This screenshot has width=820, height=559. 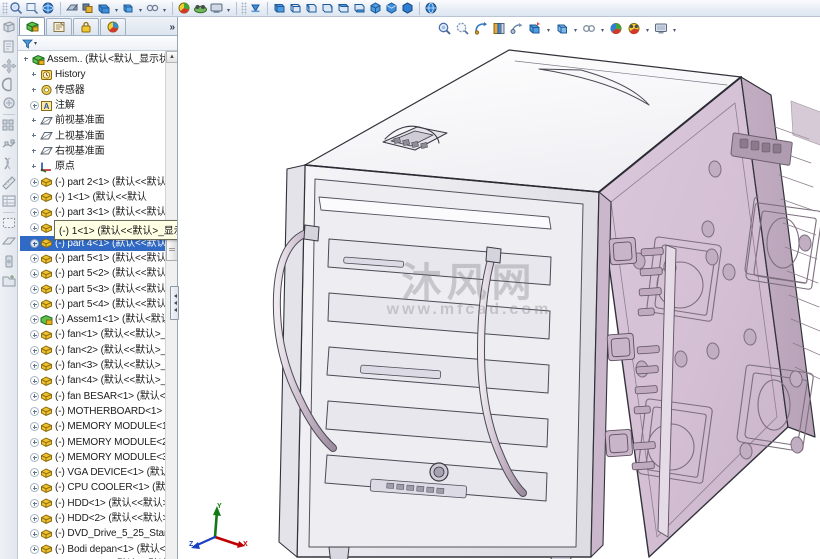 What do you see at coordinates (174, 303) in the screenshot?
I see `panel-splitter` at bounding box center [174, 303].